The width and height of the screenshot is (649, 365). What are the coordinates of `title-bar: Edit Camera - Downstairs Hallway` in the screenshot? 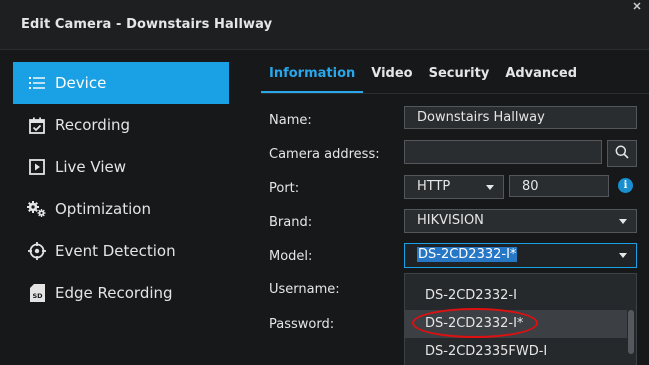 It's located at (324, 25).